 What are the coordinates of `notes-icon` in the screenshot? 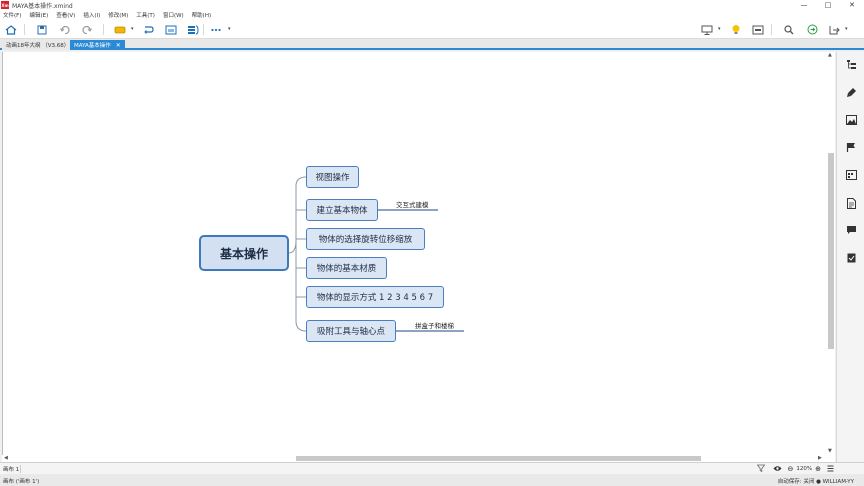 It's located at (851, 203).